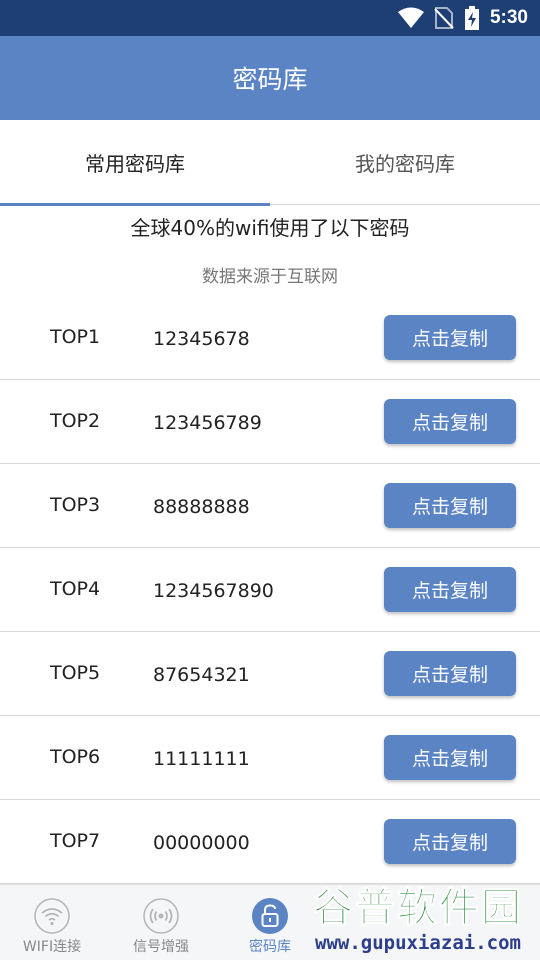 This screenshot has height=960, width=540. I want to click on headline: 全球40%的wifi使用了以下密码, so click(270, 228).